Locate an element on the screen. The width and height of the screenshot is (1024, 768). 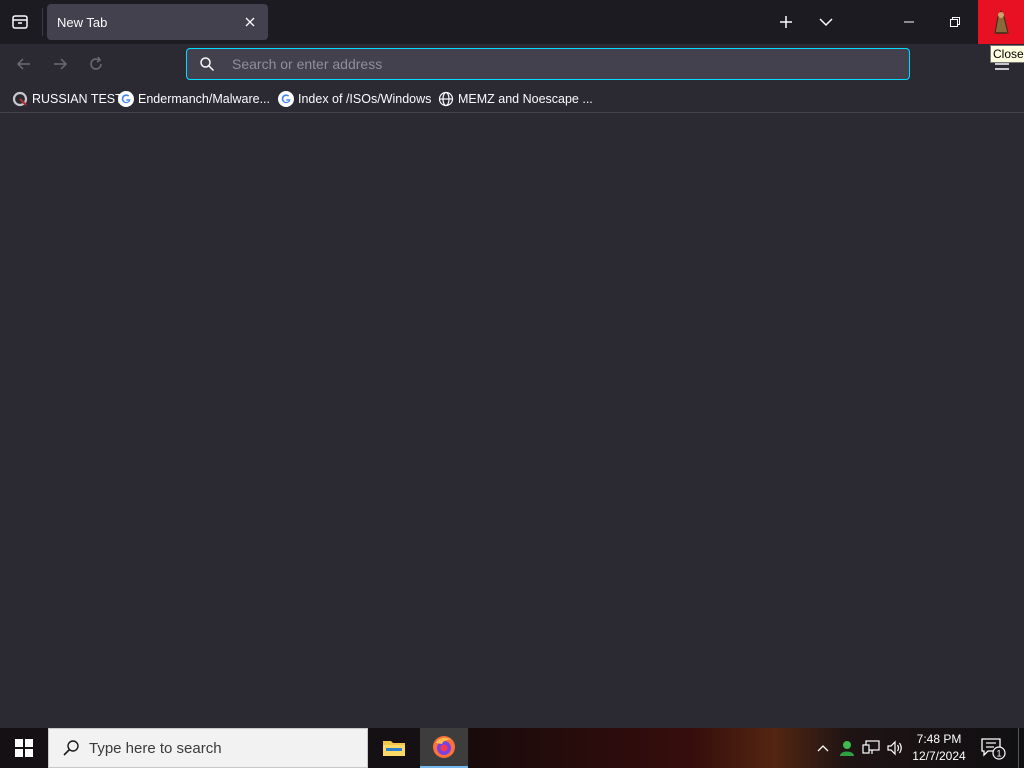
network-status is located at coordinates (871, 748).